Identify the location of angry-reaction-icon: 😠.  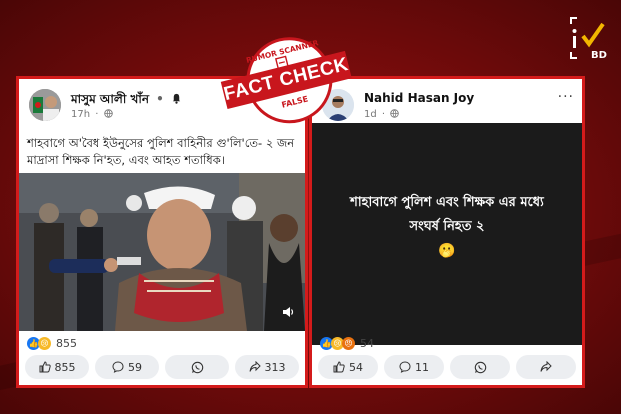
(348, 343).